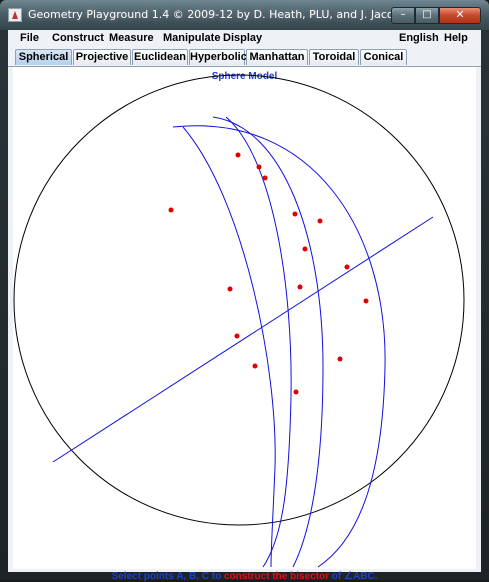 The height and width of the screenshot is (582, 489). What do you see at coordinates (160, 57) in the screenshot?
I see `tab-euclidean: Euclidean` at bounding box center [160, 57].